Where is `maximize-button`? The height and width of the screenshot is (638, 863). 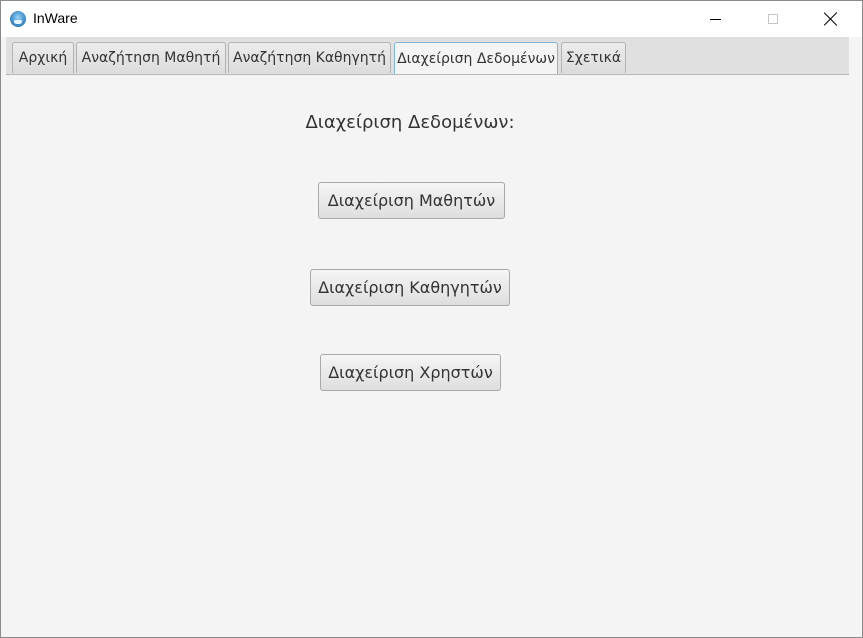
maximize-button is located at coordinates (773, 19).